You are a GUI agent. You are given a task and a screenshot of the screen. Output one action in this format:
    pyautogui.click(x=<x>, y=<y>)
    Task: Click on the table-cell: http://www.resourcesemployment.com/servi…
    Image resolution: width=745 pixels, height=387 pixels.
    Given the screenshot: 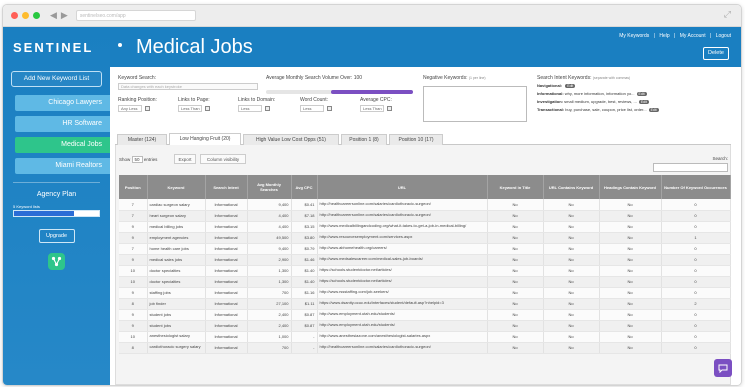 What is the action you would take?
    pyautogui.click(x=402, y=238)
    